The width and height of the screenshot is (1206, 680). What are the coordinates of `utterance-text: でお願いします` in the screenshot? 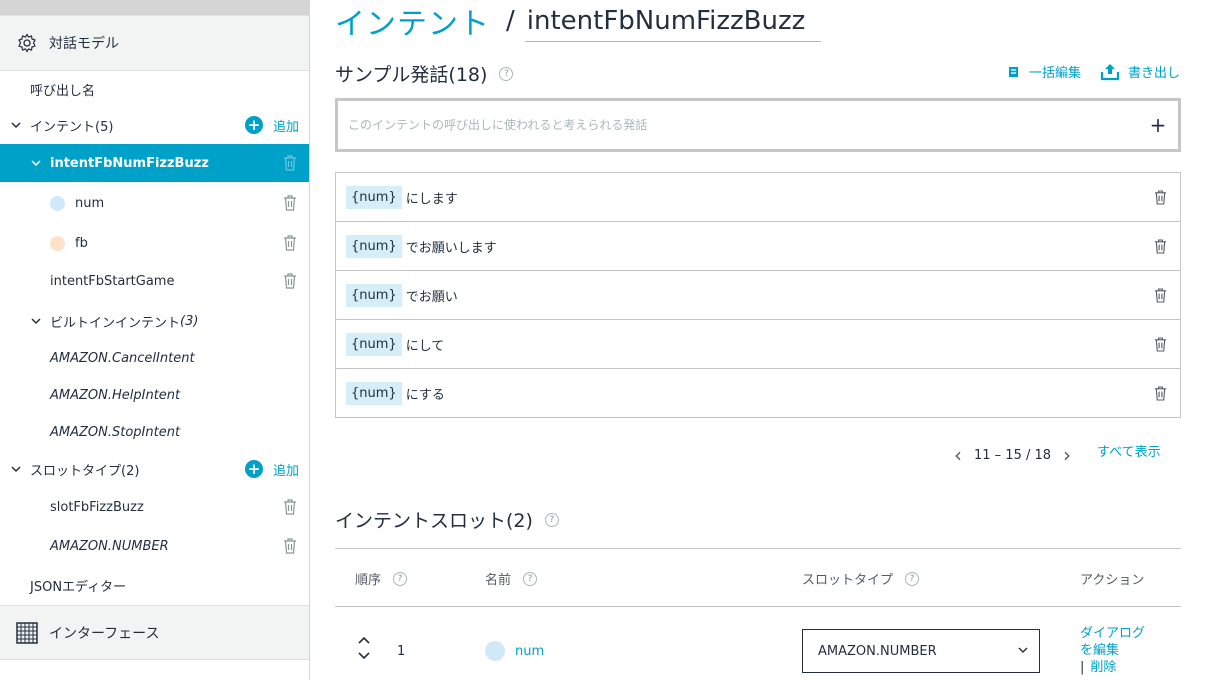 It's located at (451, 248).